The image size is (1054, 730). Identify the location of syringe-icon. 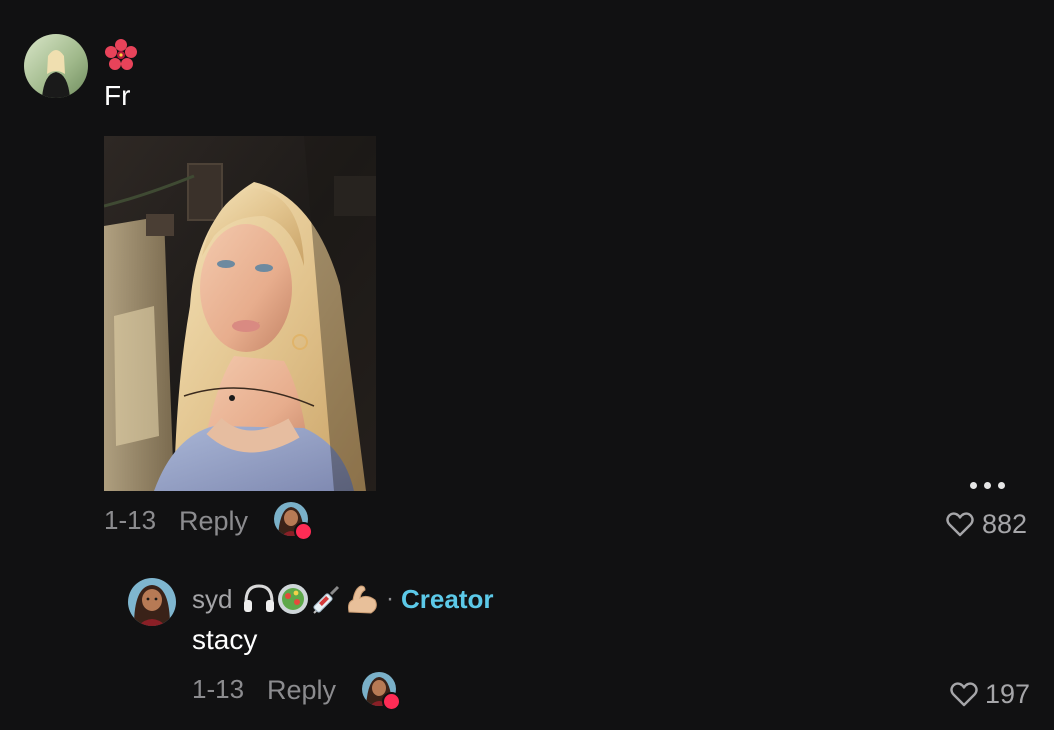
(326, 599).